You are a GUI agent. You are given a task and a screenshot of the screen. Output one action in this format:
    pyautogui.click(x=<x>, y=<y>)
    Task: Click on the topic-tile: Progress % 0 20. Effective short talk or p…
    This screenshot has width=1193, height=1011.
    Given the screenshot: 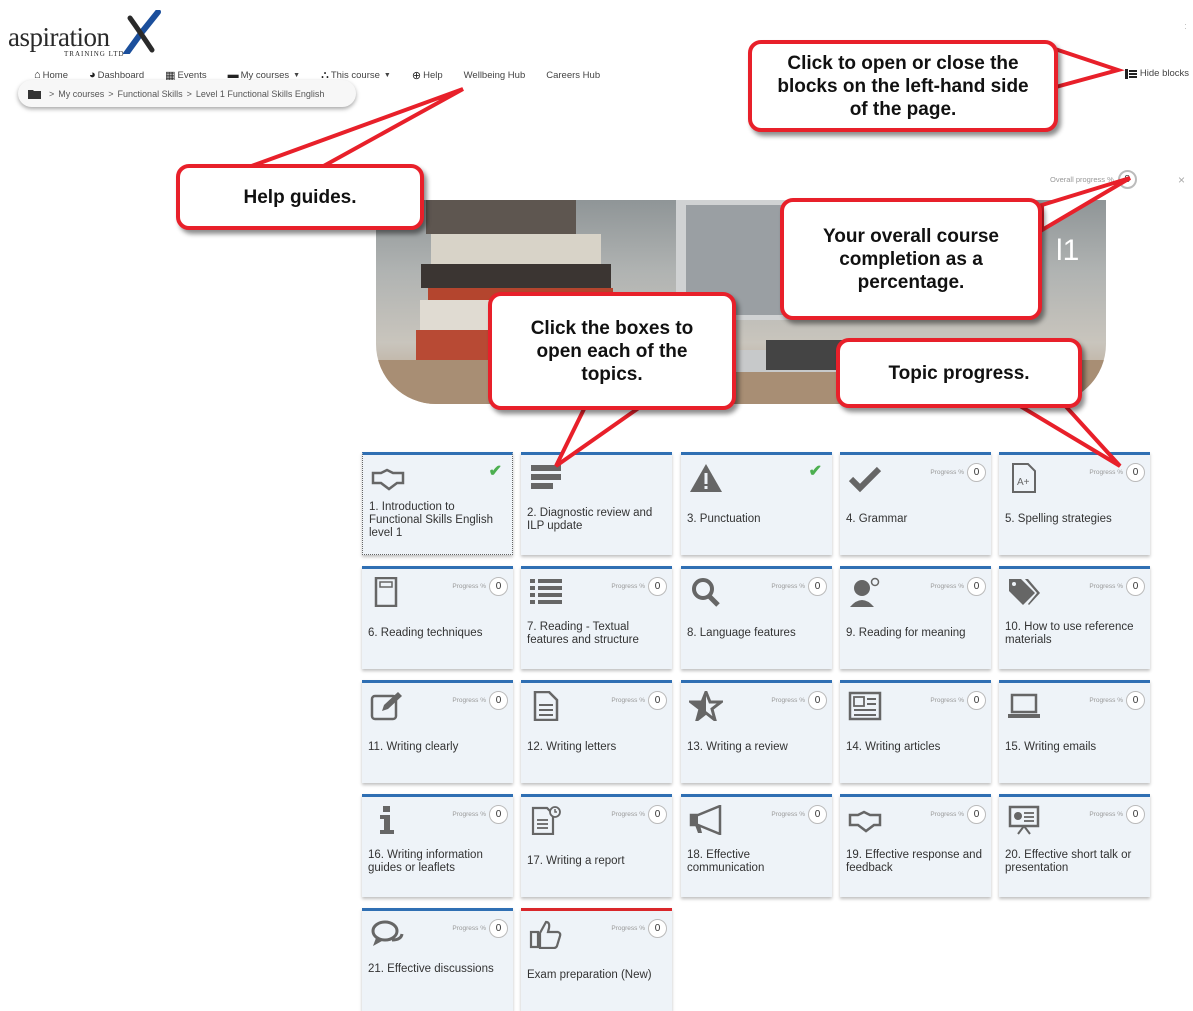 What is the action you would take?
    pyautogui.click(x=1074, y=845)
    